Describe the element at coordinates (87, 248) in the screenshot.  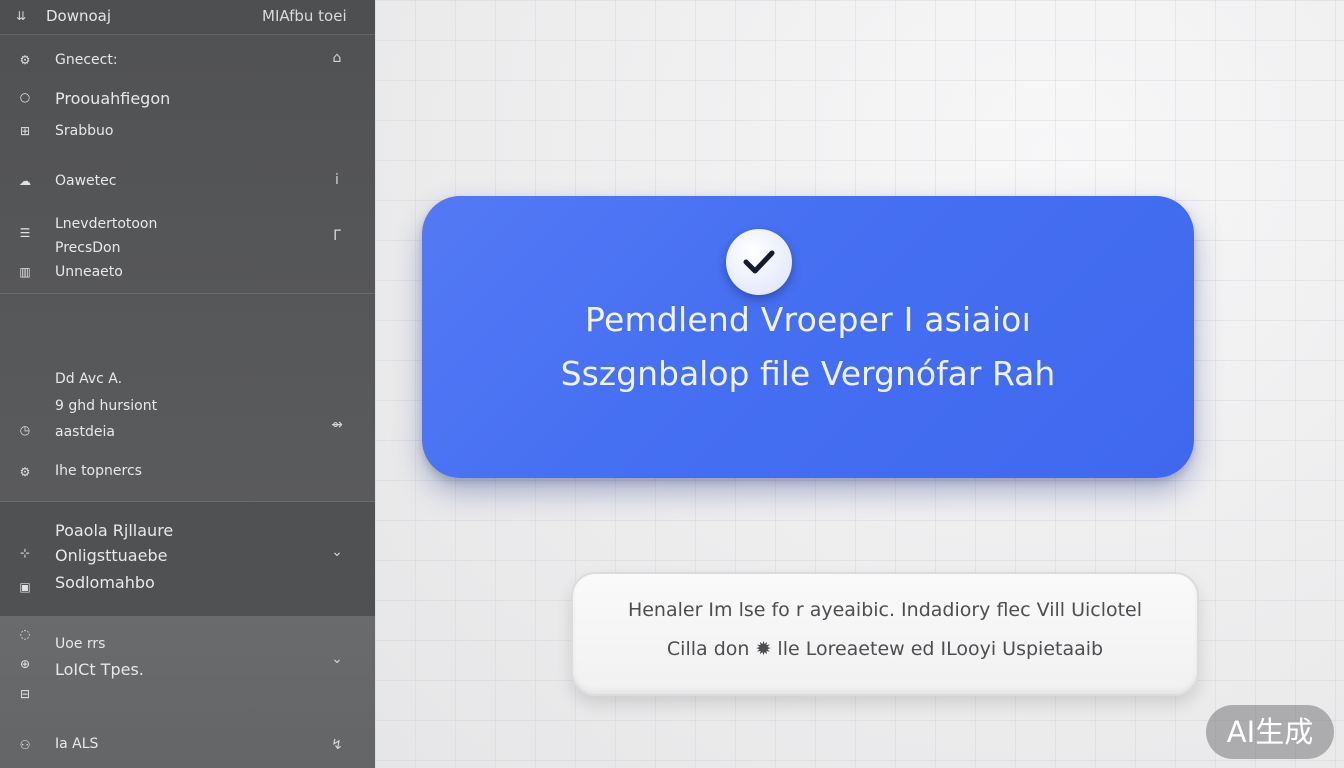
I see `sidebar-item-precsdon: PrecsDon` at that location.